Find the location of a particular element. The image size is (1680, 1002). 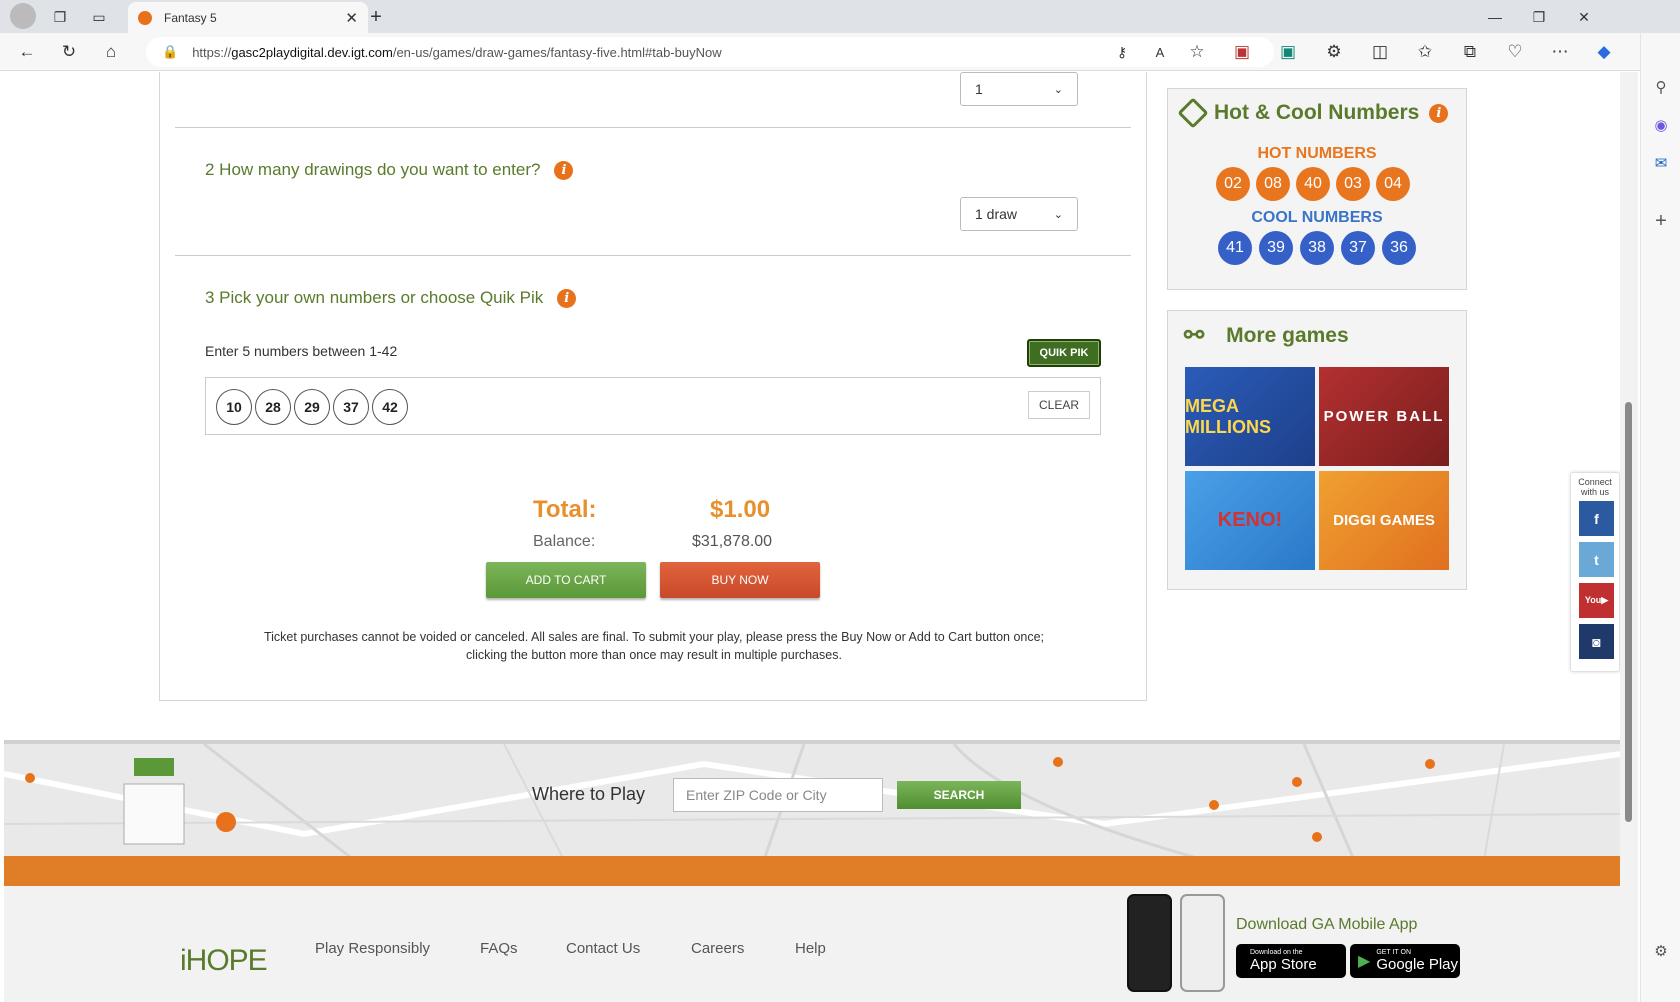

workspaces-icon: ❐ is located at coordinates (60, 17).